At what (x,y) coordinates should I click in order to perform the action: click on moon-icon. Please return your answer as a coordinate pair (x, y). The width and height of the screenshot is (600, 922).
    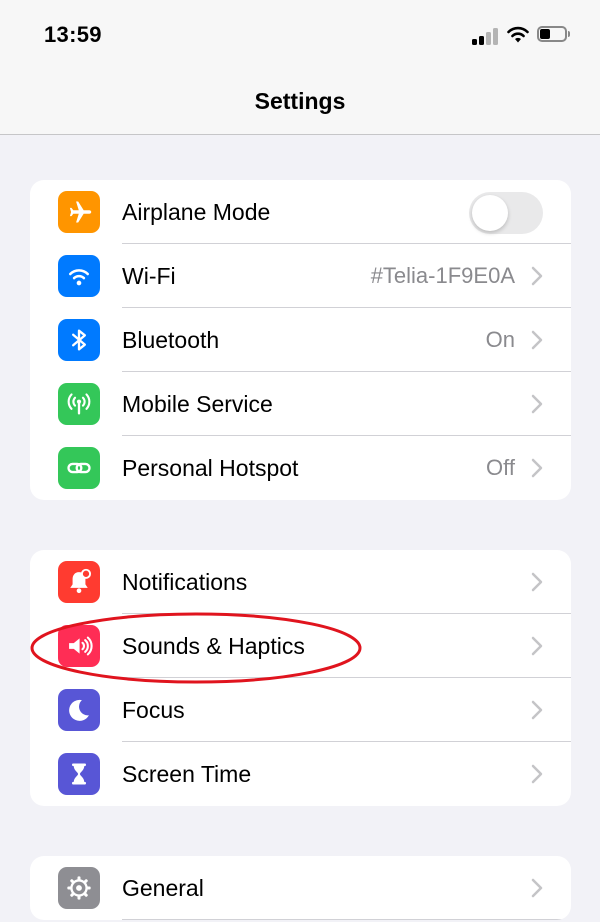
    Looking at the image, I should click on (79, 710).